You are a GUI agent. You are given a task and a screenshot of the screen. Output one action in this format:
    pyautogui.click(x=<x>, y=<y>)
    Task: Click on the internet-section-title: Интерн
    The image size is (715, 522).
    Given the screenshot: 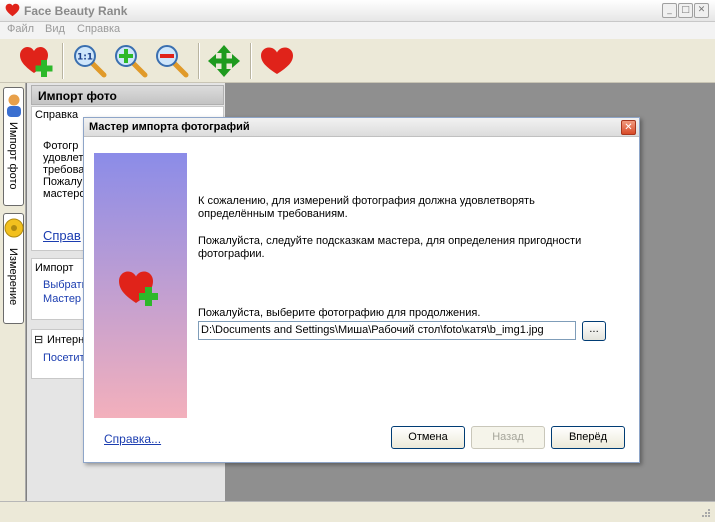 What is the action you would take?
    pyautogui.click(x=66, y=340)
    